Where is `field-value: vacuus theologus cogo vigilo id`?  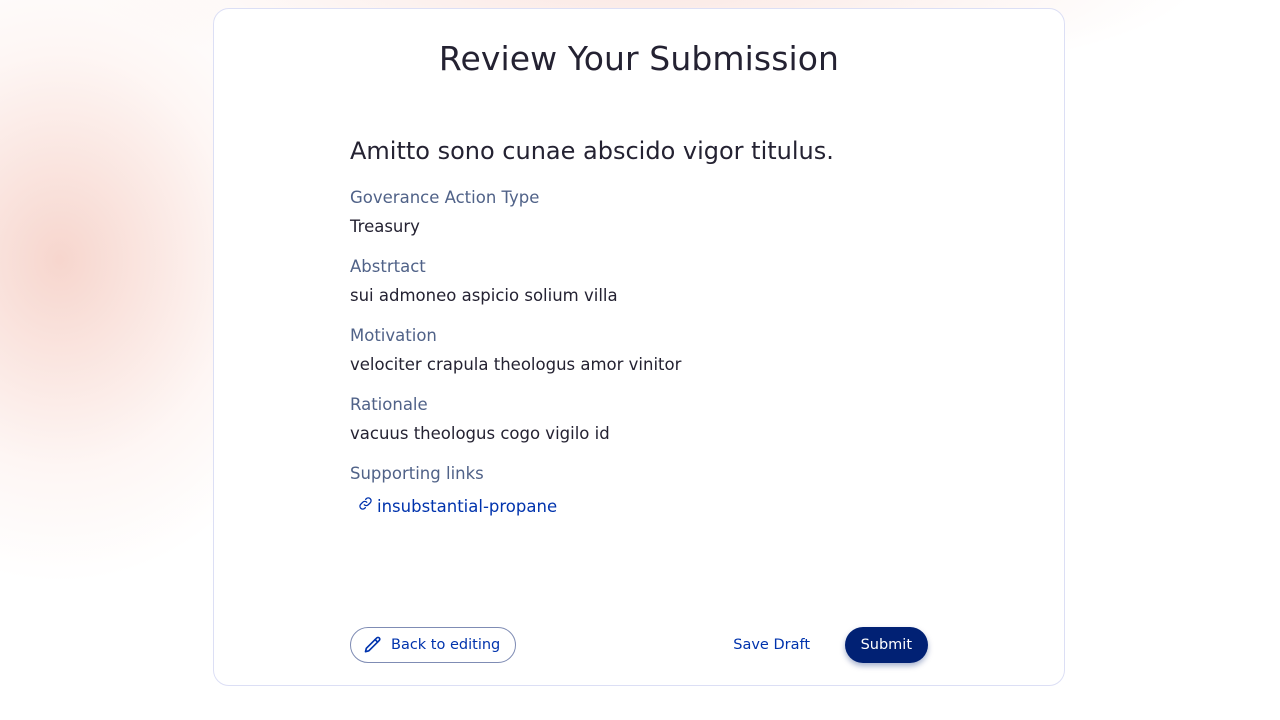
field-value: vacuus theologus cogo vigilo id is located at coordinates (480, 433).